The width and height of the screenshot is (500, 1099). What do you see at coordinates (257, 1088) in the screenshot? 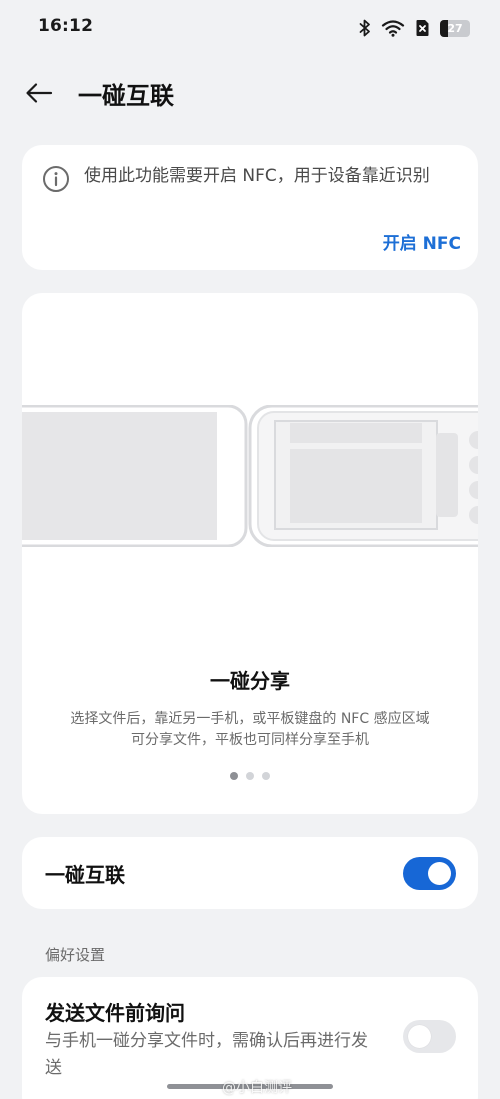
I see `watermark: @小白测评` at bounding box center [257, 1088].